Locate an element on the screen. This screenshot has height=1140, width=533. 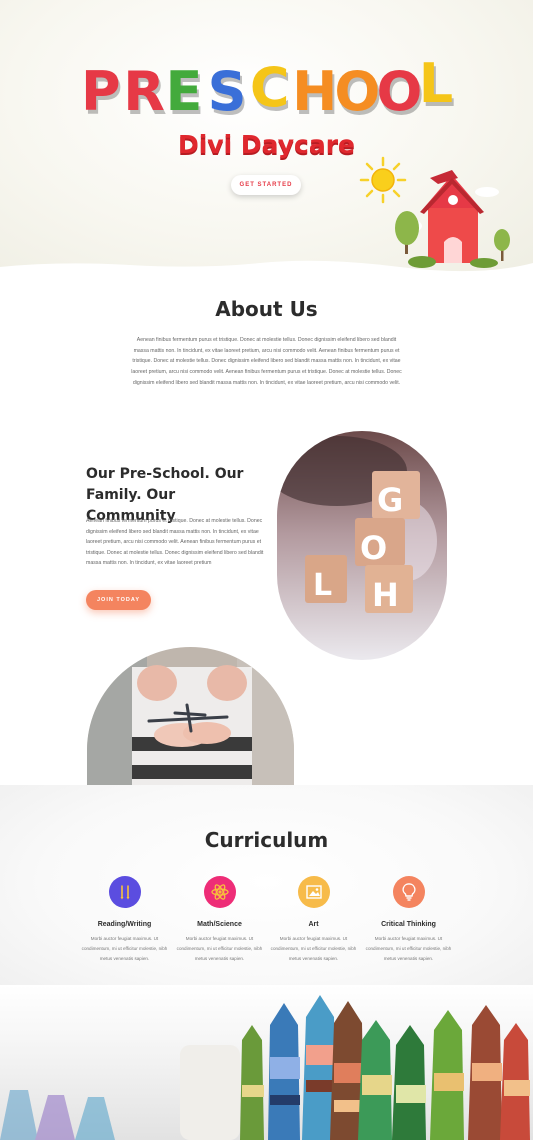
get-started-button: GET STARTED is located at coordinates (266, 185).